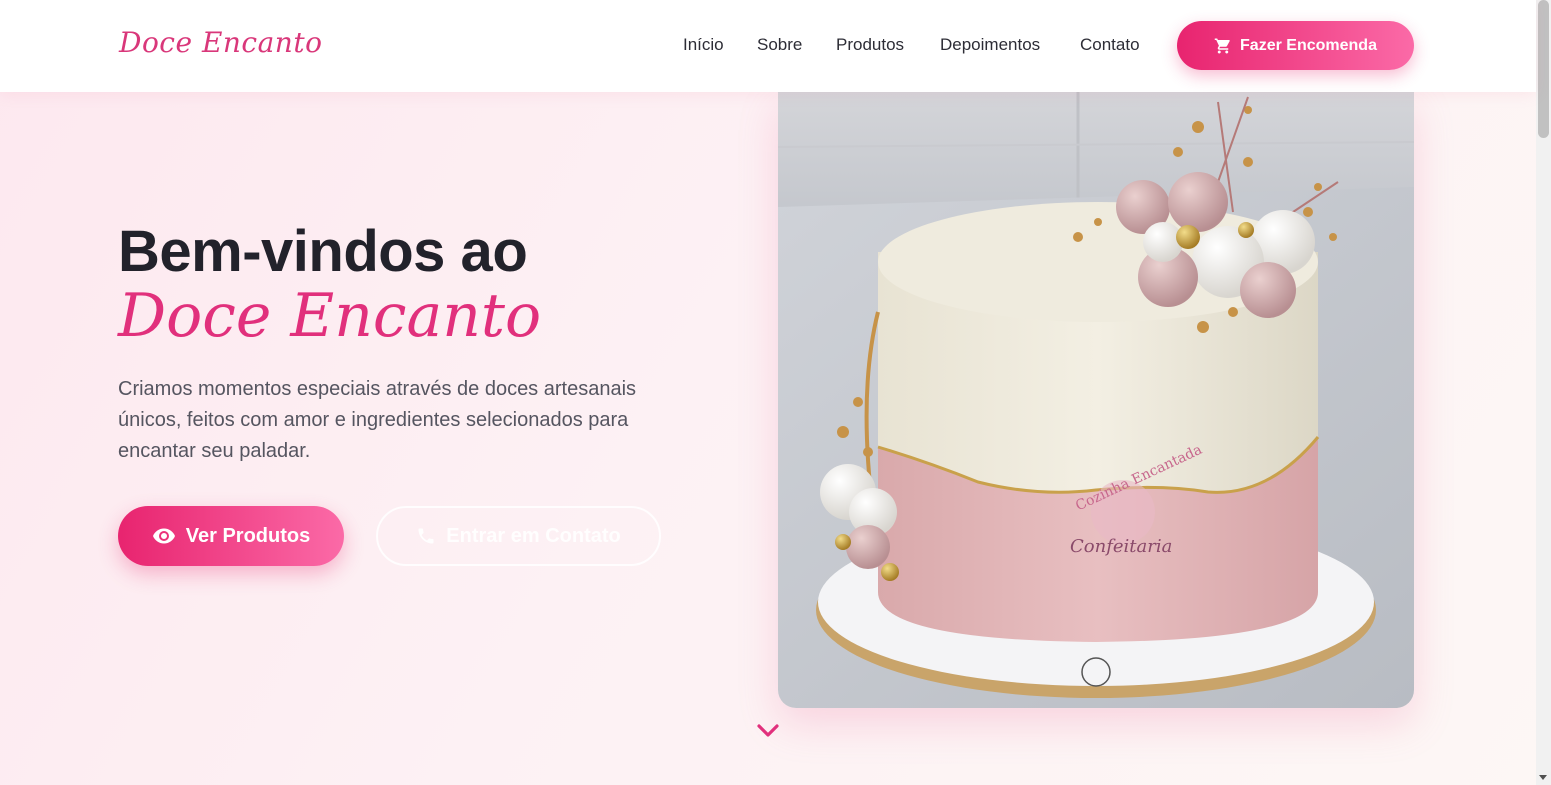 The width and height of the screenshot is (1551, 785). I want to click on phone-icon, so click(426, 536).